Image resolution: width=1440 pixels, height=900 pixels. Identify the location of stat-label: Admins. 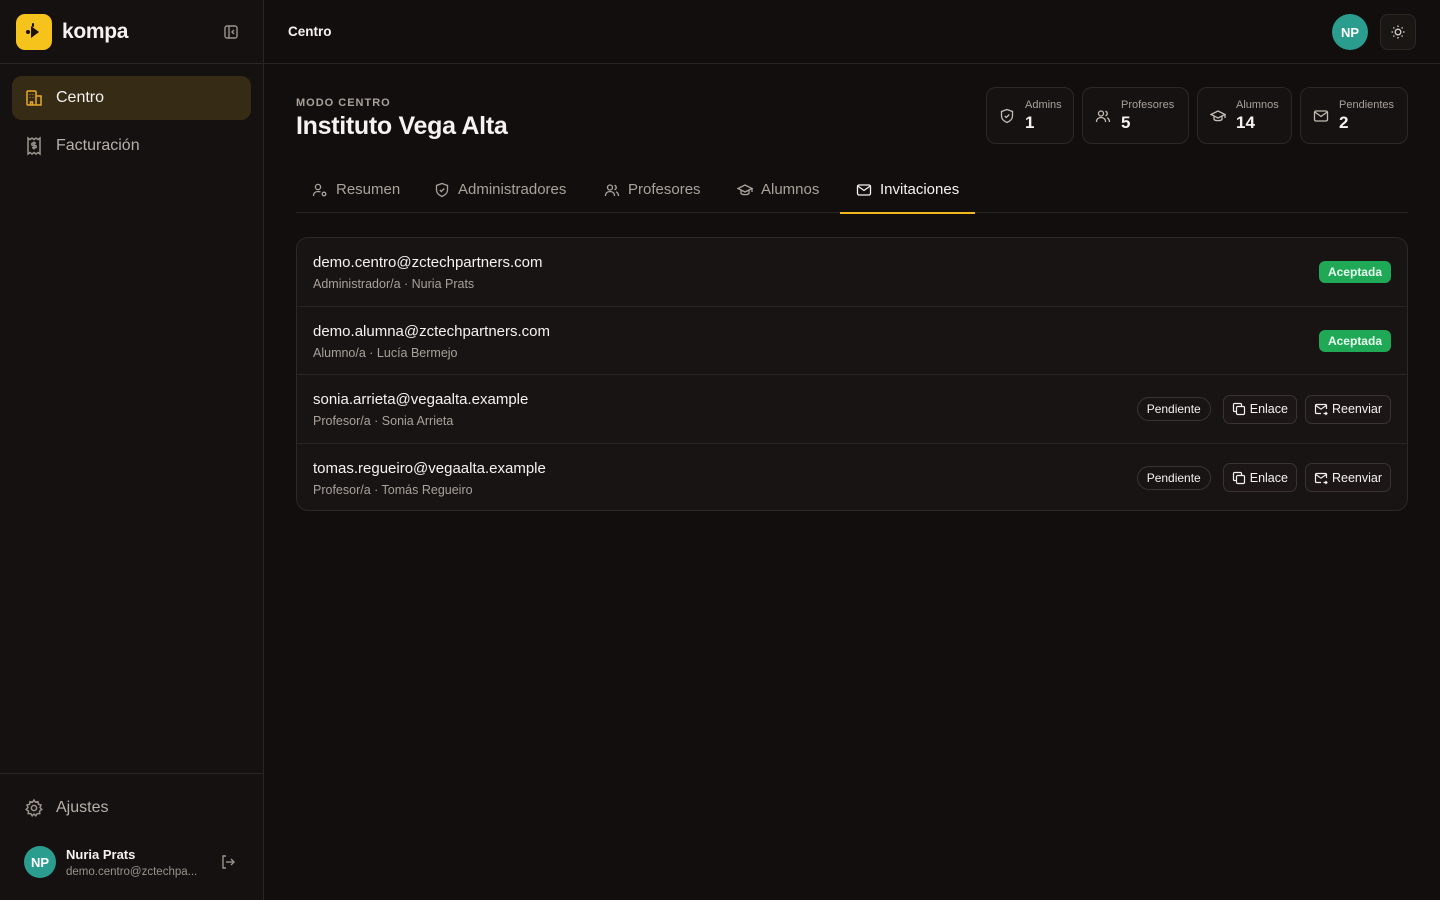
(1043, 104).